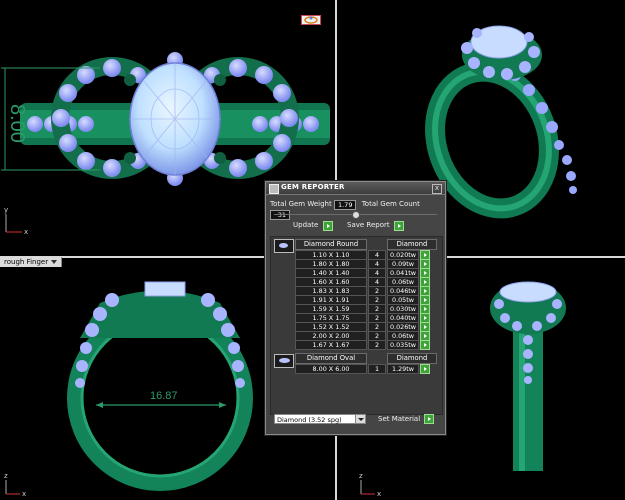 The image size is (625, 500). I want to click on axis-y-label: y, so click(6, 210).